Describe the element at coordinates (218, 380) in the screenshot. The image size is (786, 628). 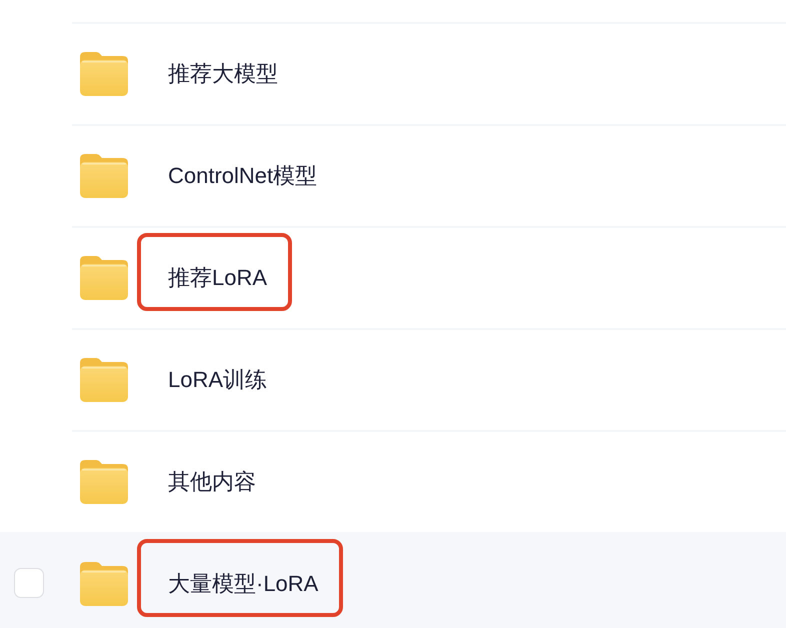
I see `folder-name: LoRA训练` at that location.